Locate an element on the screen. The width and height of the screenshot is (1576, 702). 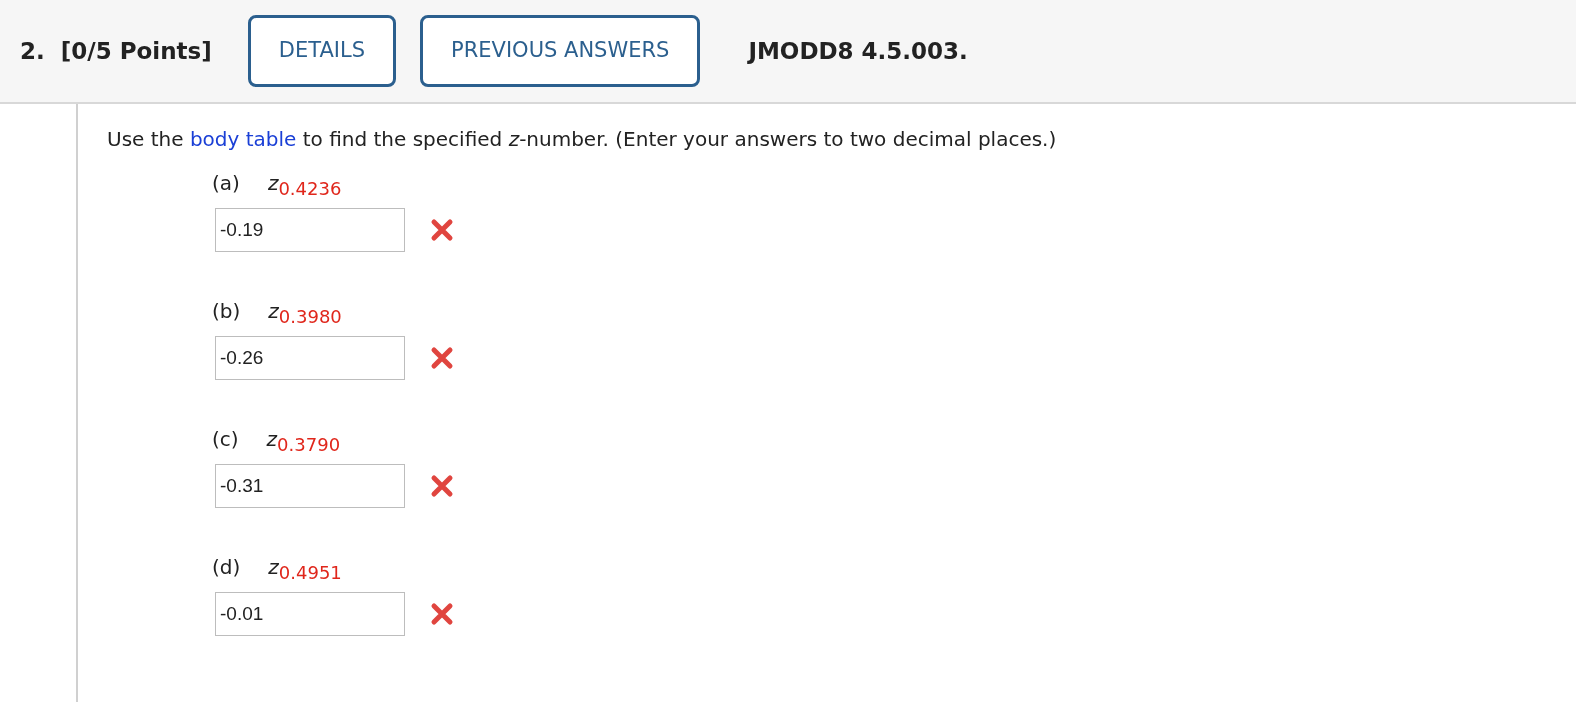
answer-field: -0.19 is located at coordinates (310, 230).